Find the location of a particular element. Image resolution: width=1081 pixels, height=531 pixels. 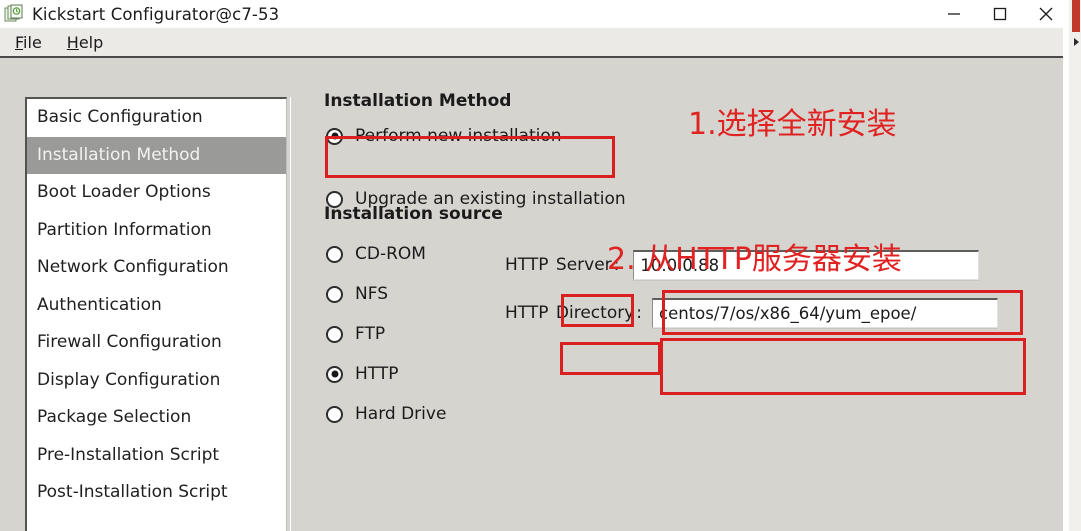

menu-item-help: Help is located at coordinates (85, 42).